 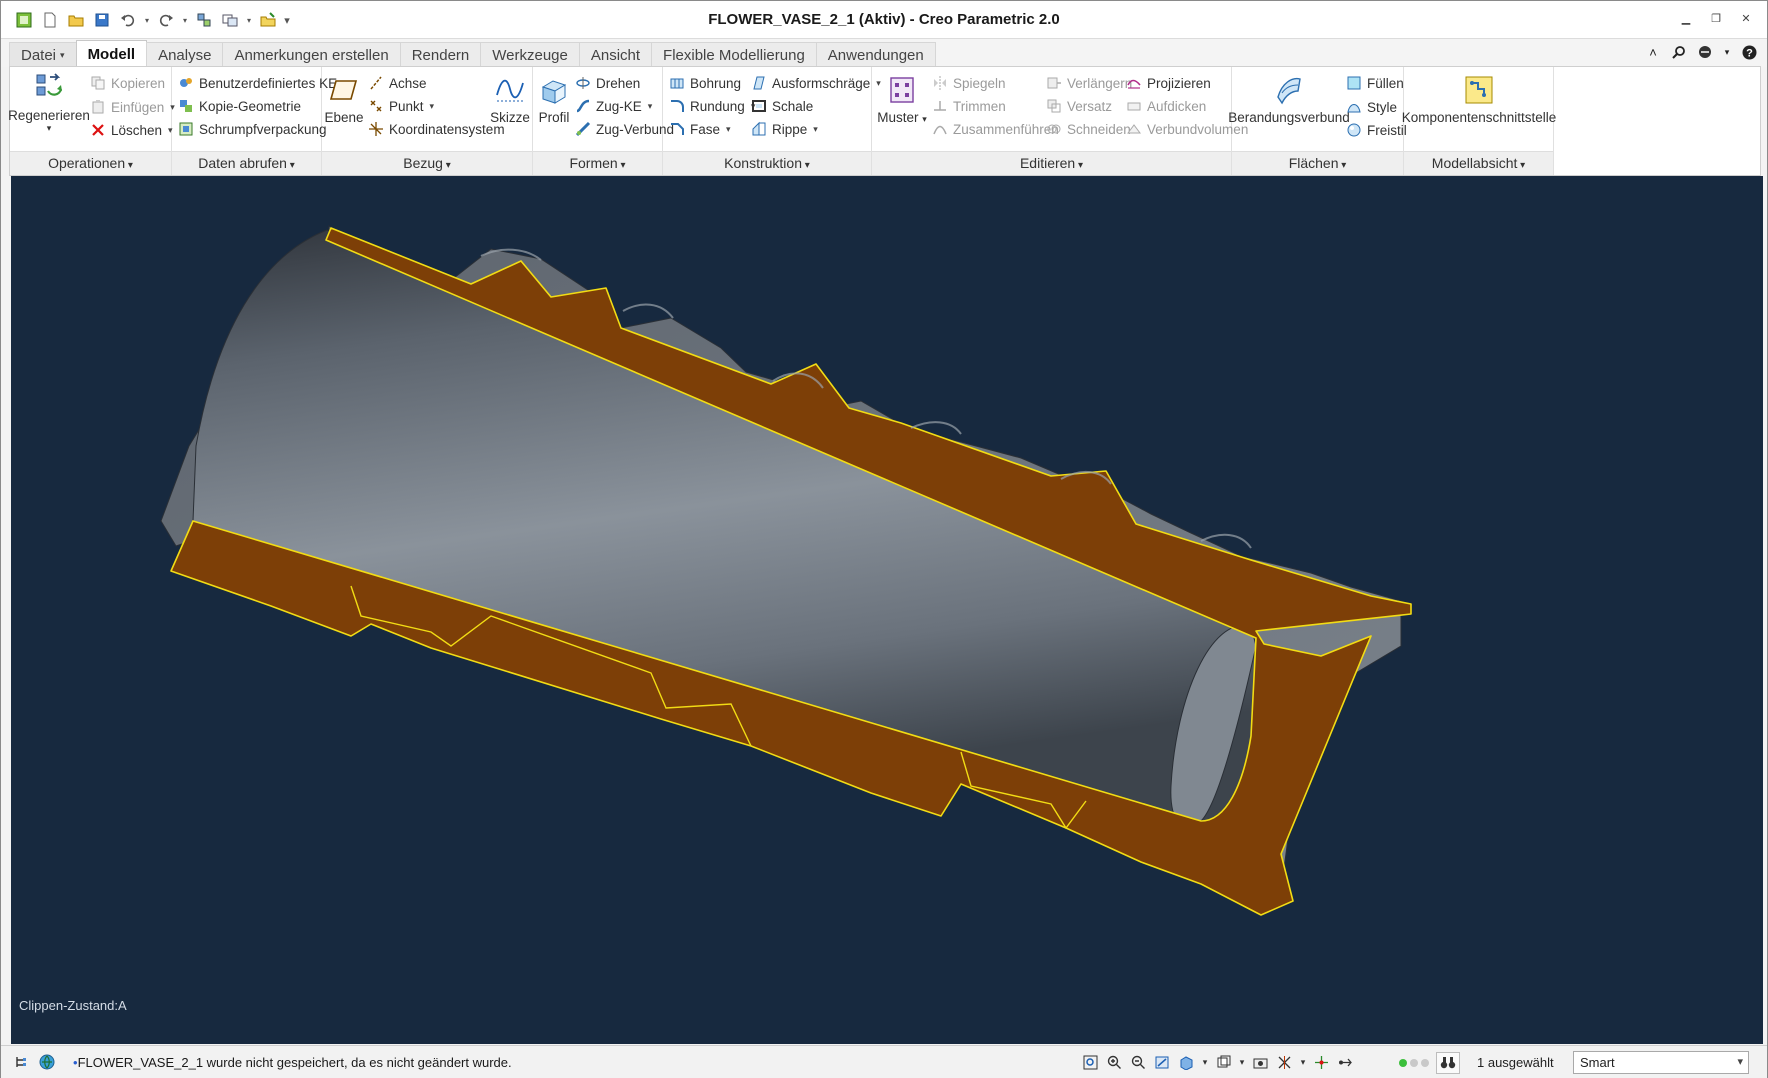 What do you see at coordinates (902, 96) in the screenshot?
I see `muster-button: Muster ▾` at bounding box center [902, 96].